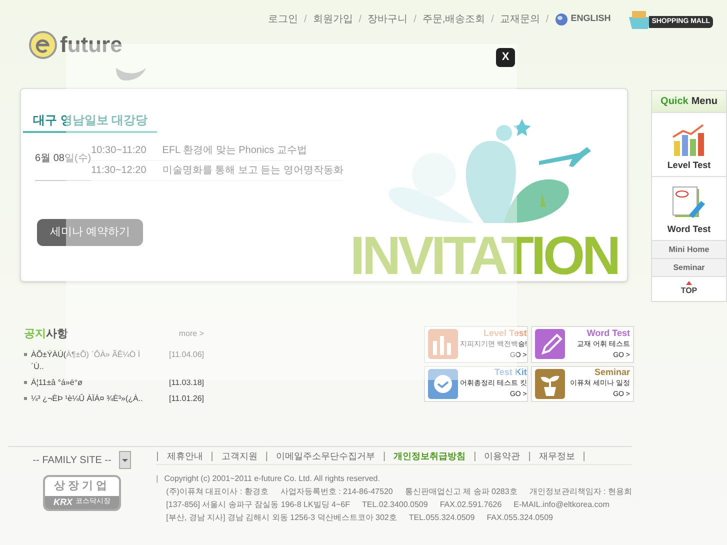 Image resolution: width=727 pixels, height=545 pixels. Describe the element at coordinates (689, 268) in the screenshot. I see `quick-menu-item: Seminar` at that location.